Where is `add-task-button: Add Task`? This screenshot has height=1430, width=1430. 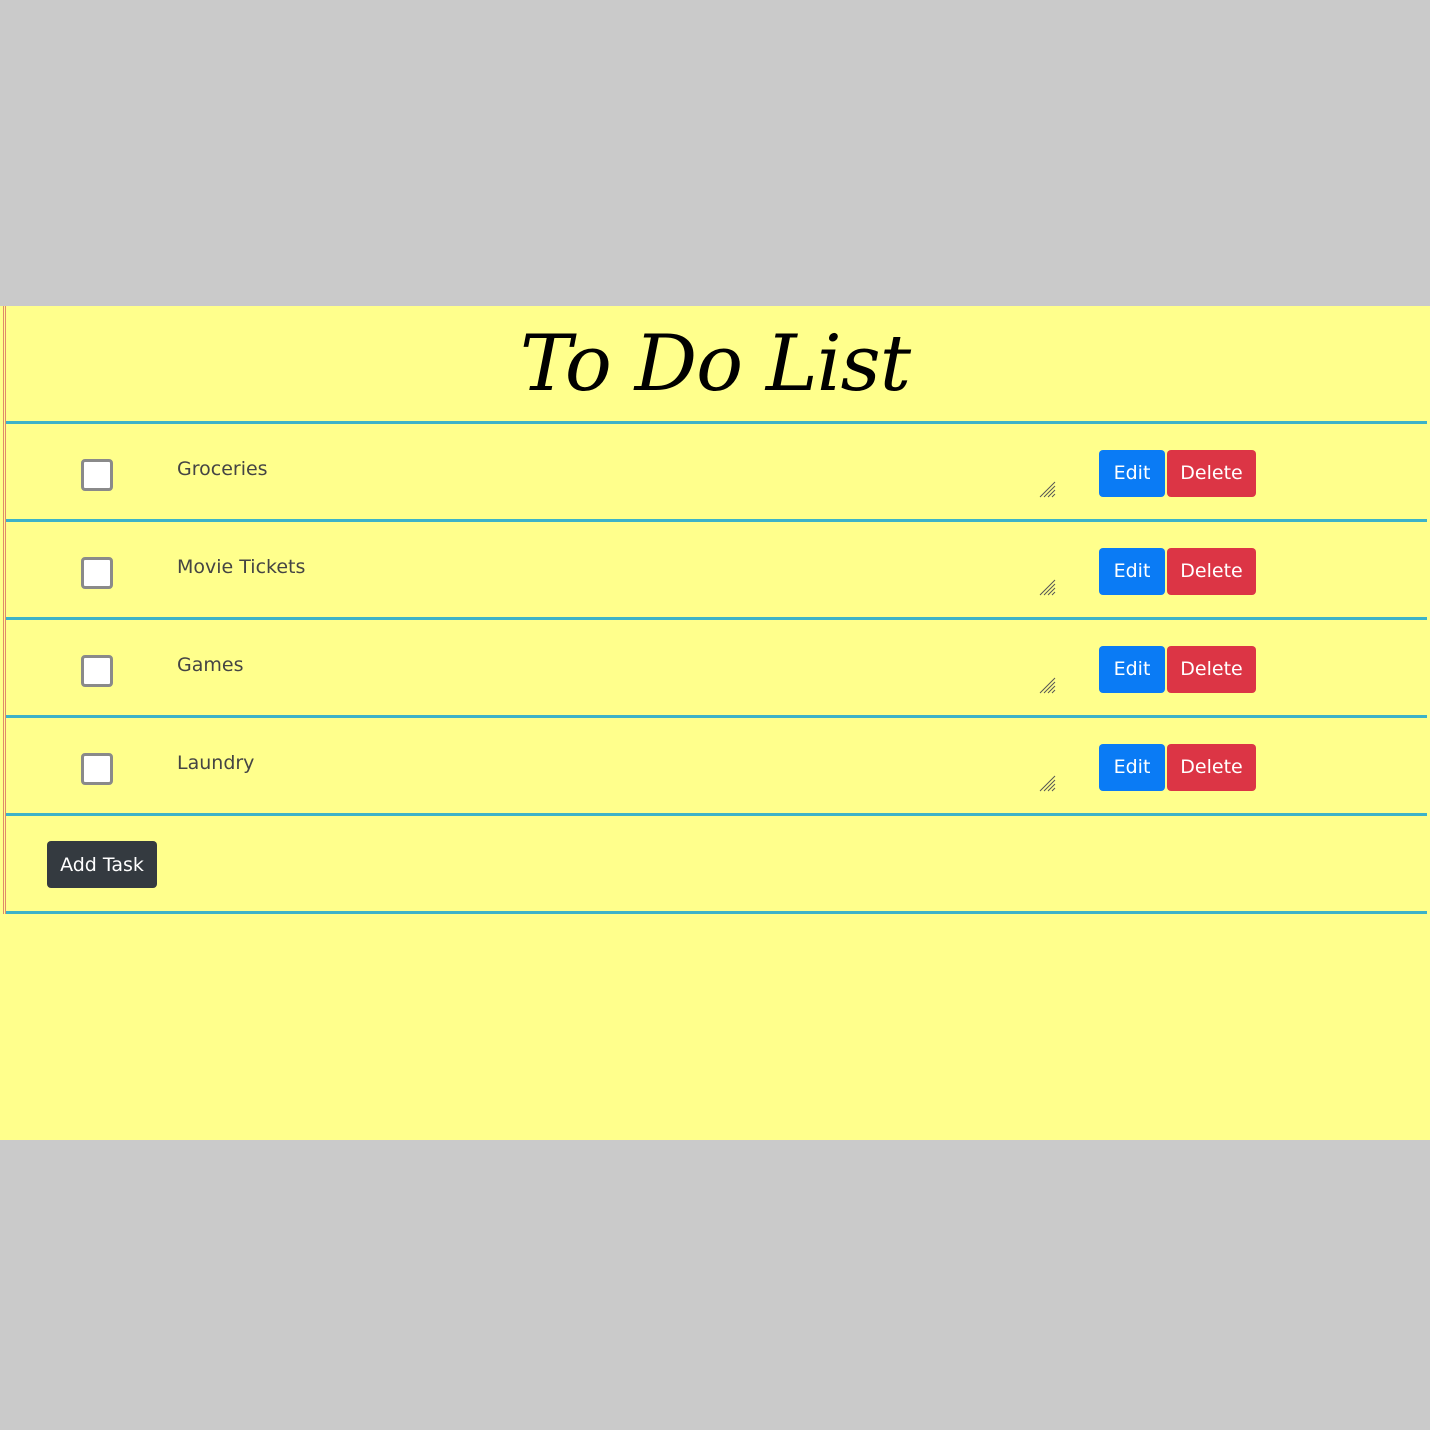
add-task-button: Add Task is located at coordinates (102, 864).